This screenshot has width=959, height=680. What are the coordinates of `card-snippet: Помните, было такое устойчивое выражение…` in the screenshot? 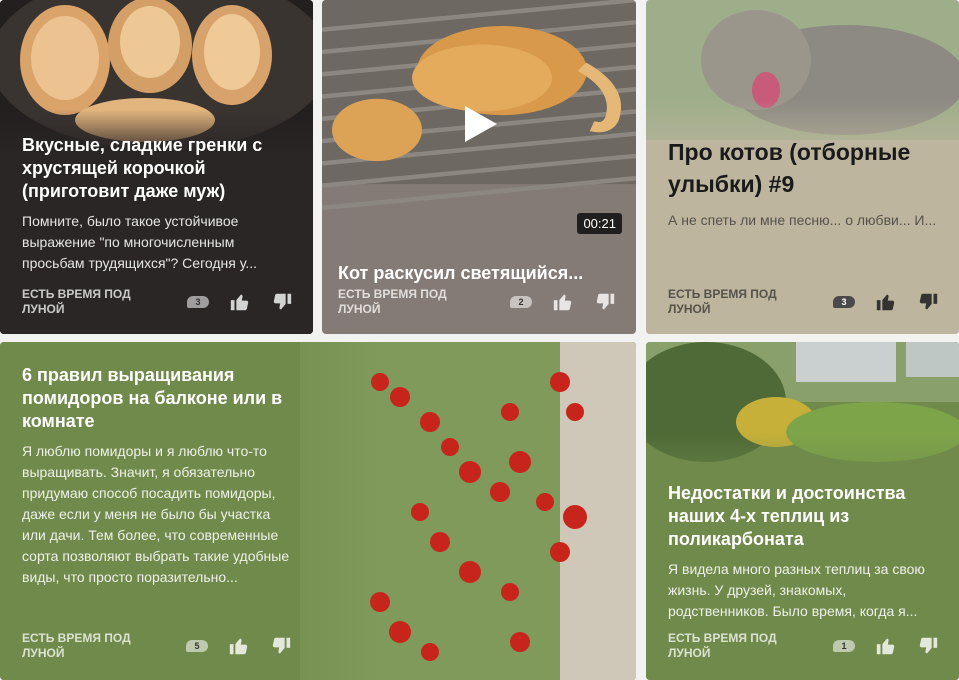 It's located at (139, 242).